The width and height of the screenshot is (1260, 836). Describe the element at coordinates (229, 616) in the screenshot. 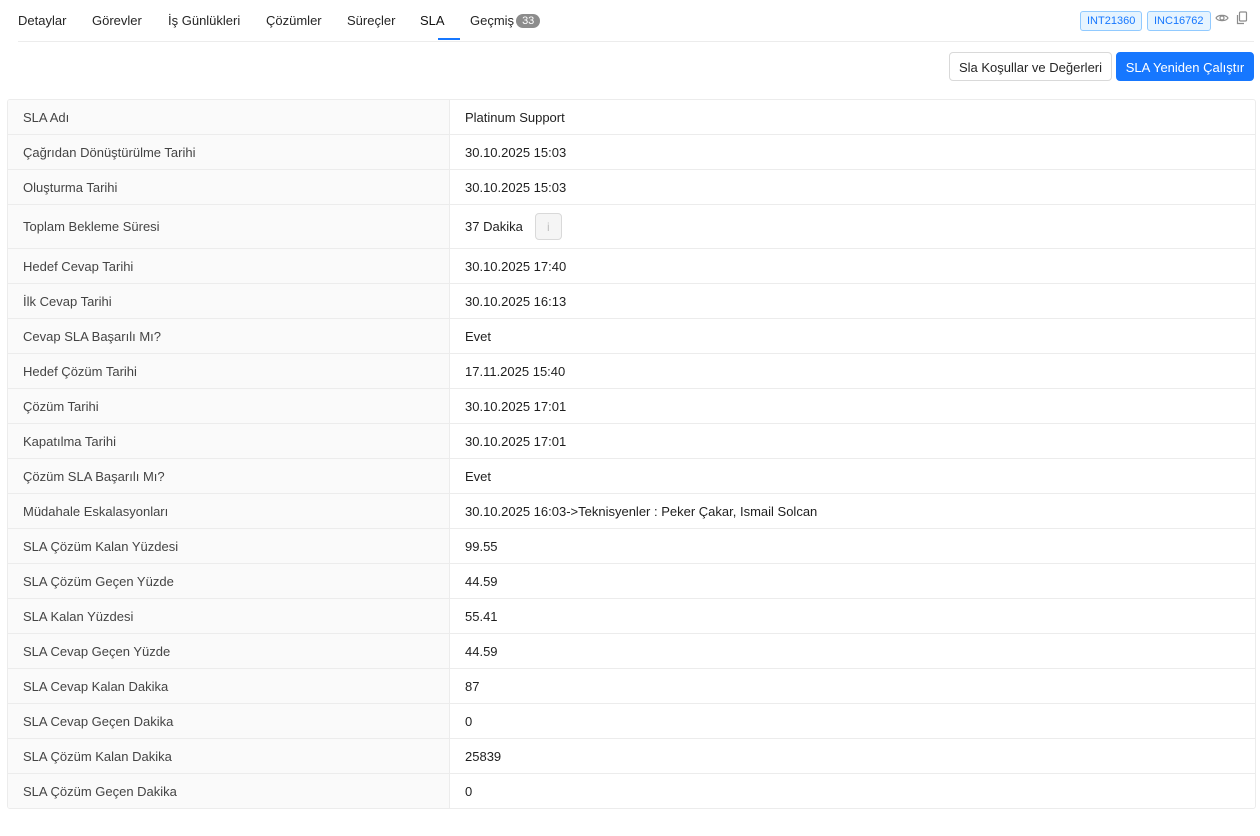

I see `row-label: SLA Kalan Yüzdesi` at that location.